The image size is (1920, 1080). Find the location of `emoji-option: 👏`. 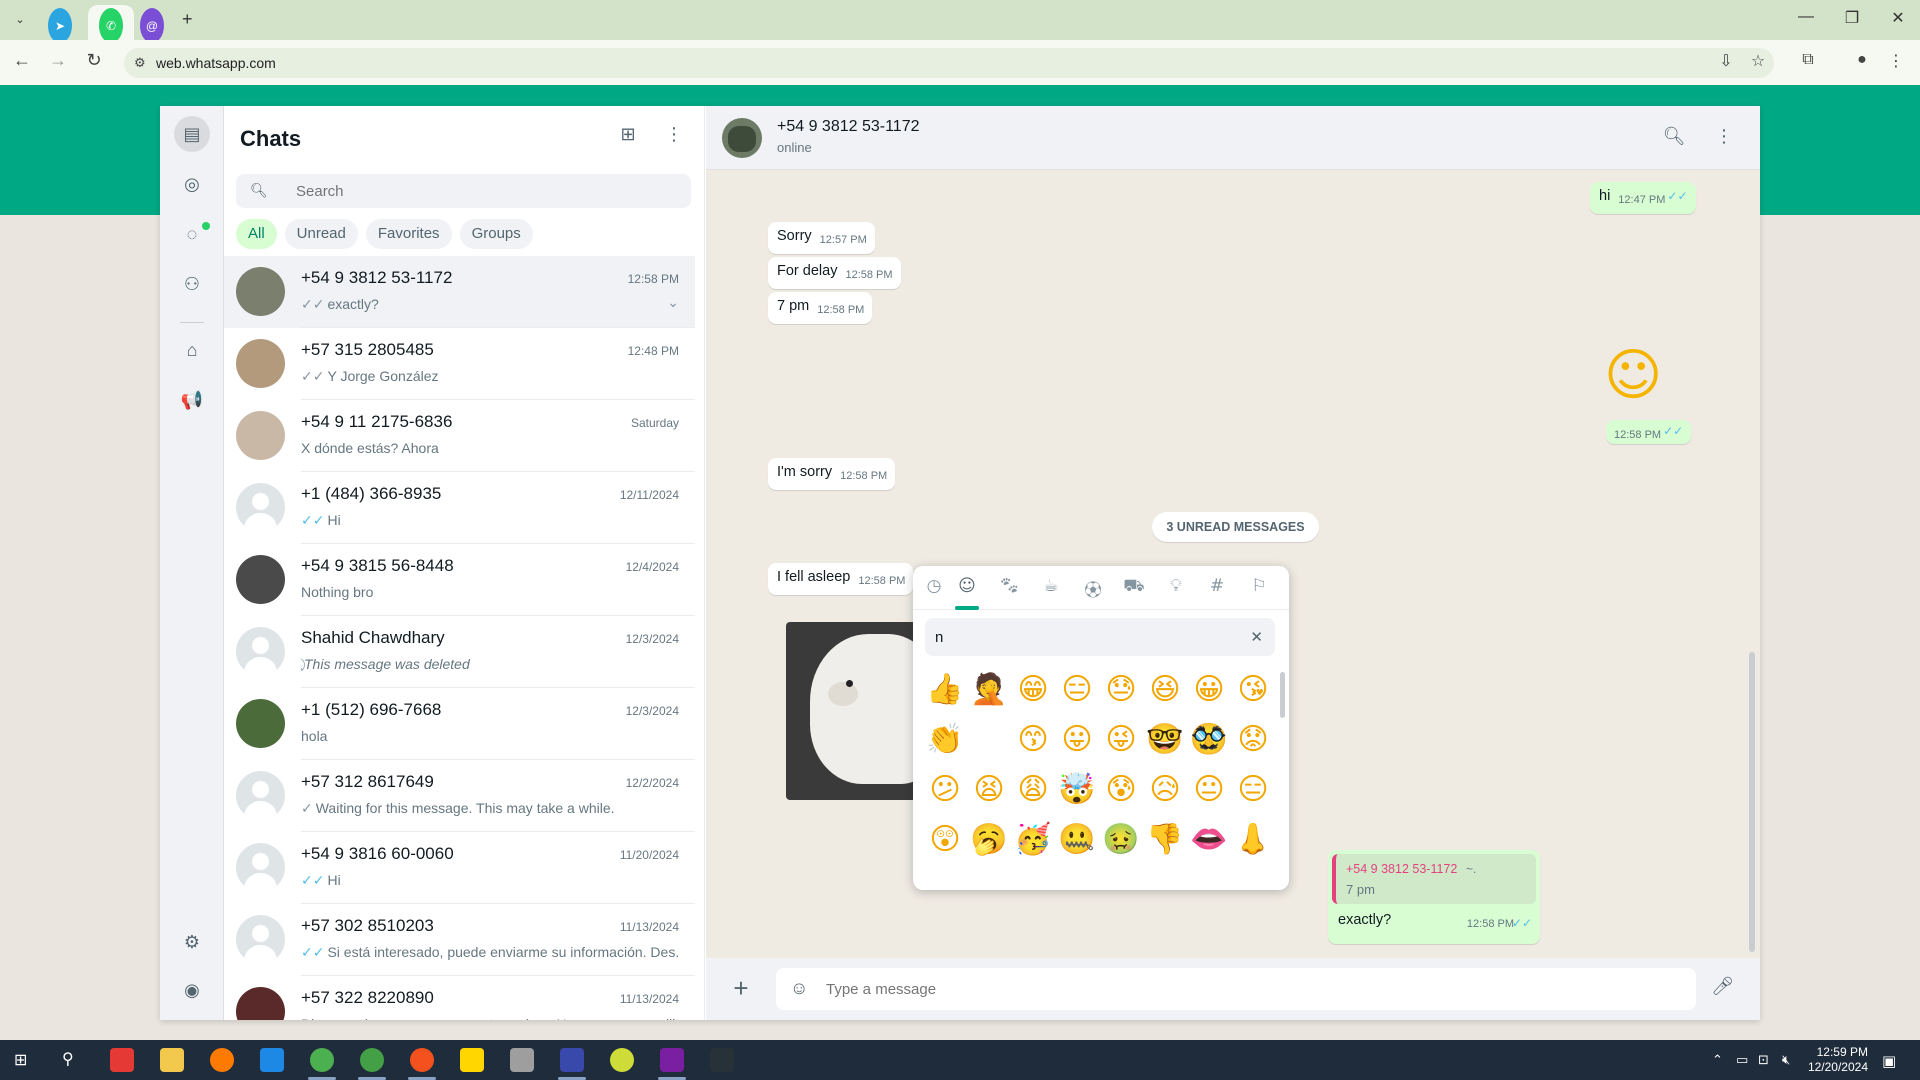

emoji-option: 👏 is located at coordinates (945, 740).